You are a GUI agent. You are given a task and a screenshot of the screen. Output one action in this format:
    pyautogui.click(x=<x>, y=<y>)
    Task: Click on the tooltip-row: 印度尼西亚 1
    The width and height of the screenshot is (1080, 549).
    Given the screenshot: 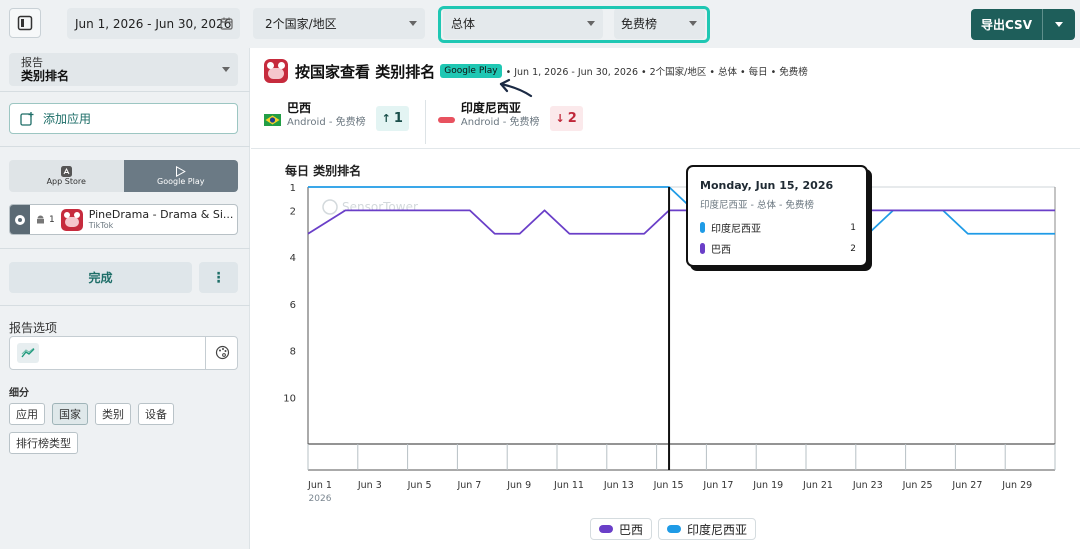 What is the action you would take?
    pyautogui.click(x=778, y=227)
    